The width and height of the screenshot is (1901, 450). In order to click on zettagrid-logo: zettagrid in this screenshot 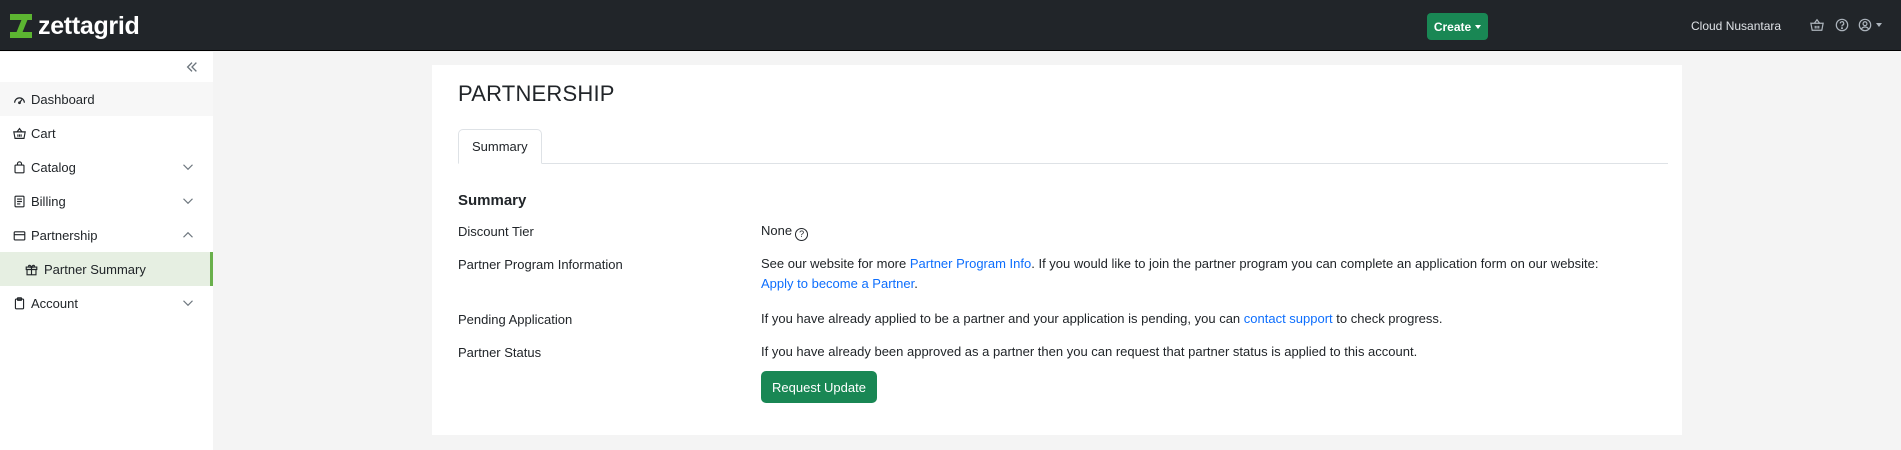, I will do `click(75, 25)`.